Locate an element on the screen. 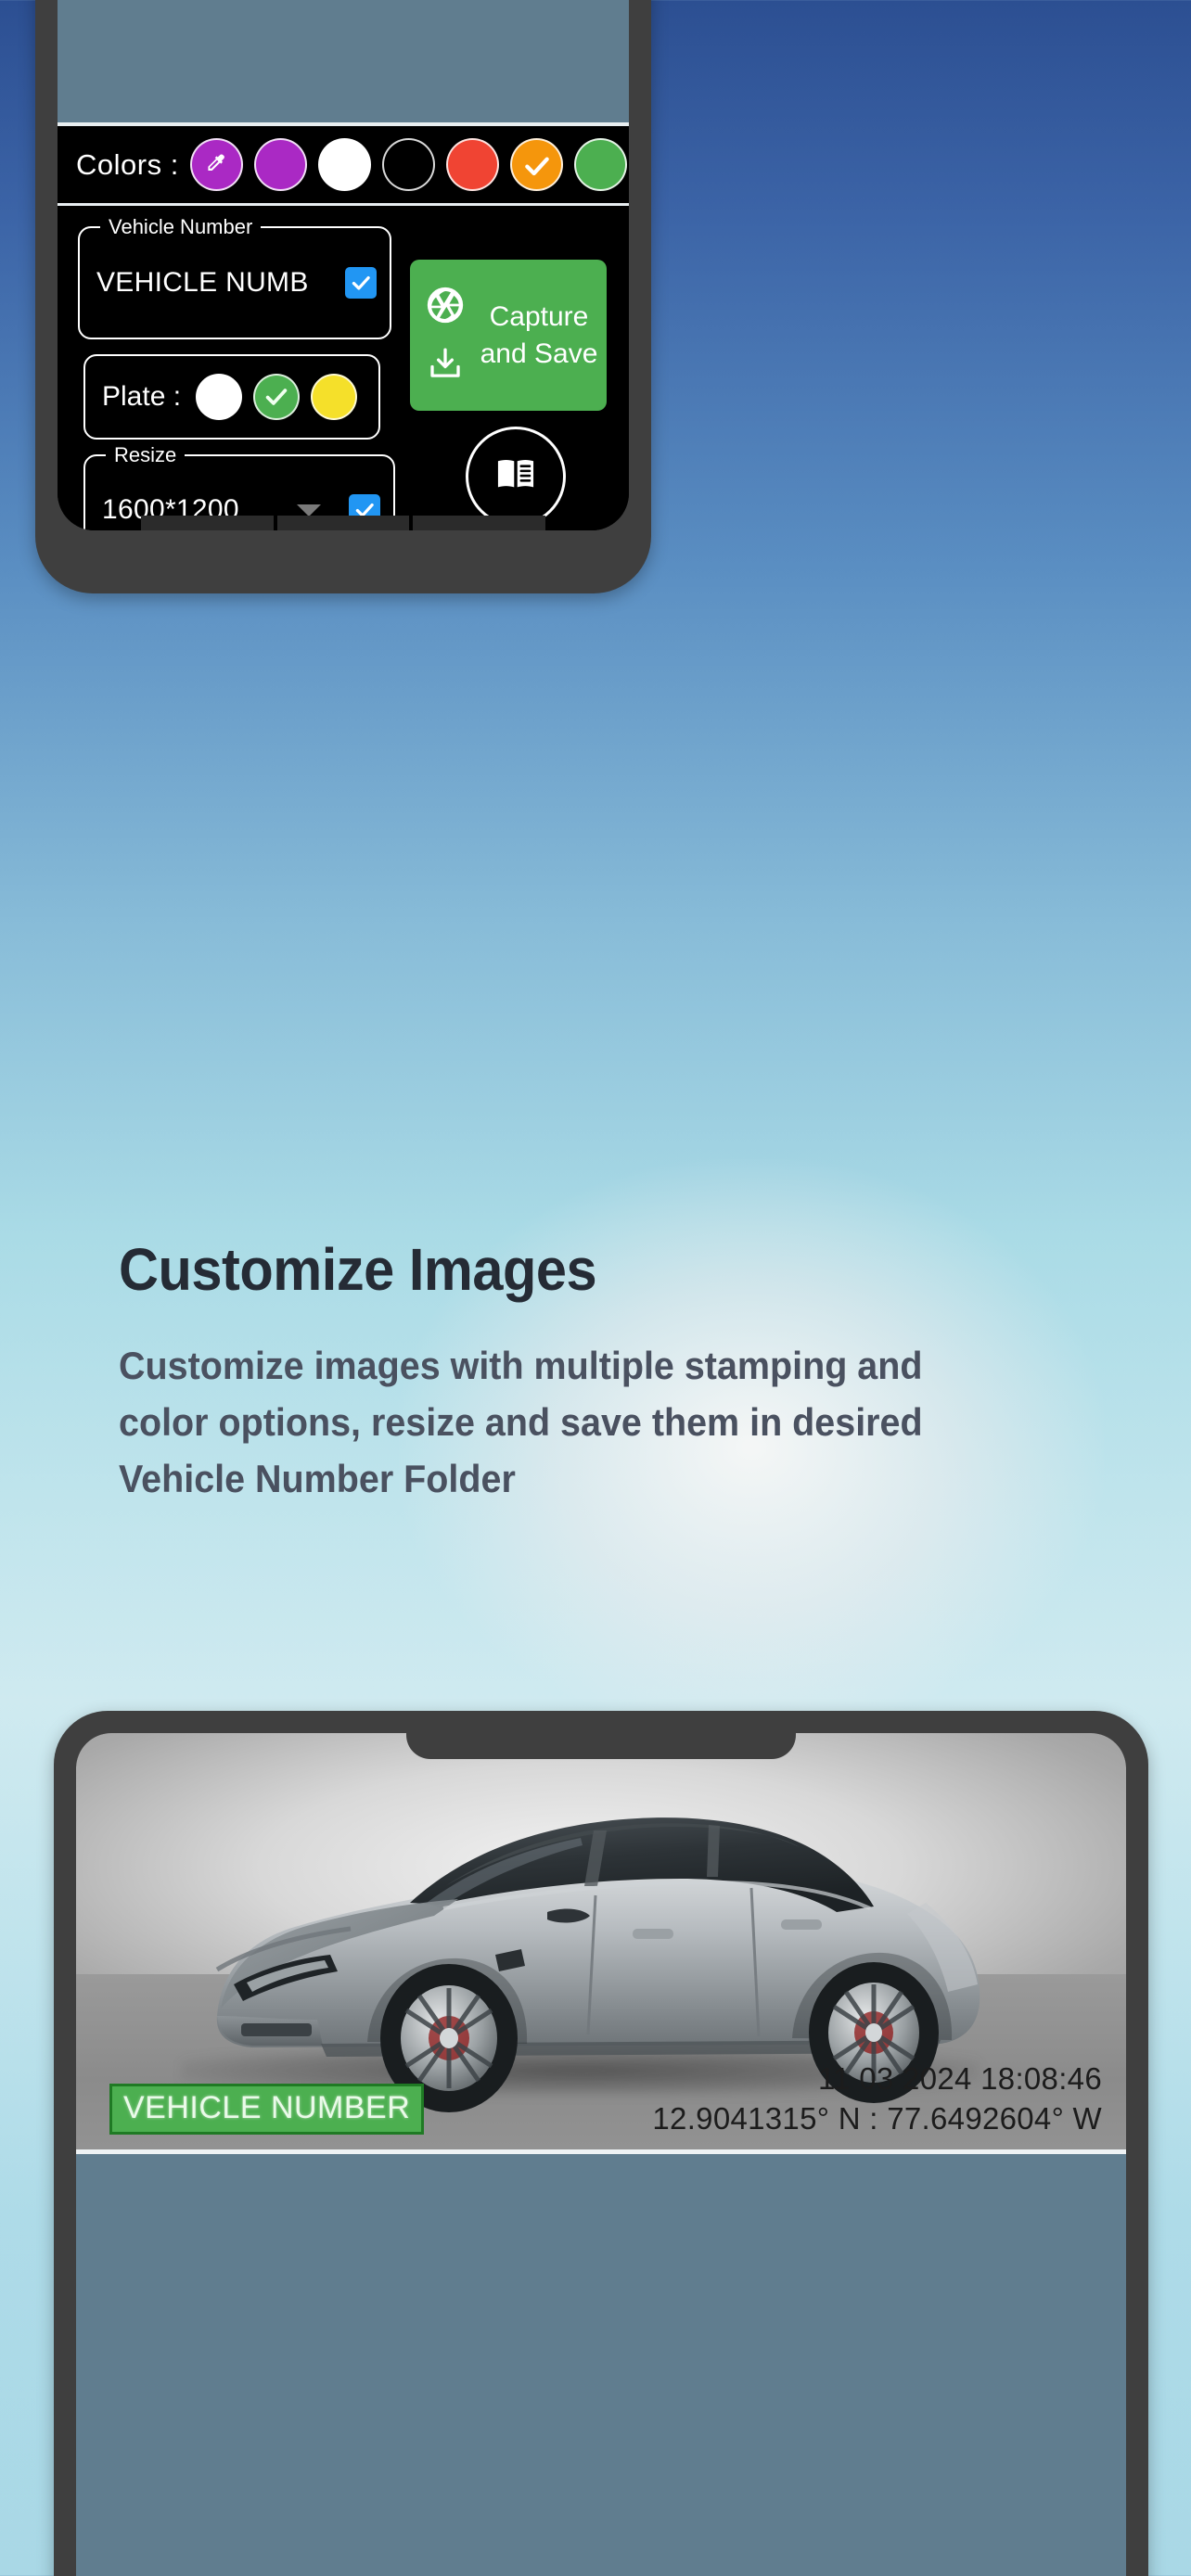 This screenshot has width=1191, height=2576. capture-button-label: Capture and Save is located at coordinates (539, 334).